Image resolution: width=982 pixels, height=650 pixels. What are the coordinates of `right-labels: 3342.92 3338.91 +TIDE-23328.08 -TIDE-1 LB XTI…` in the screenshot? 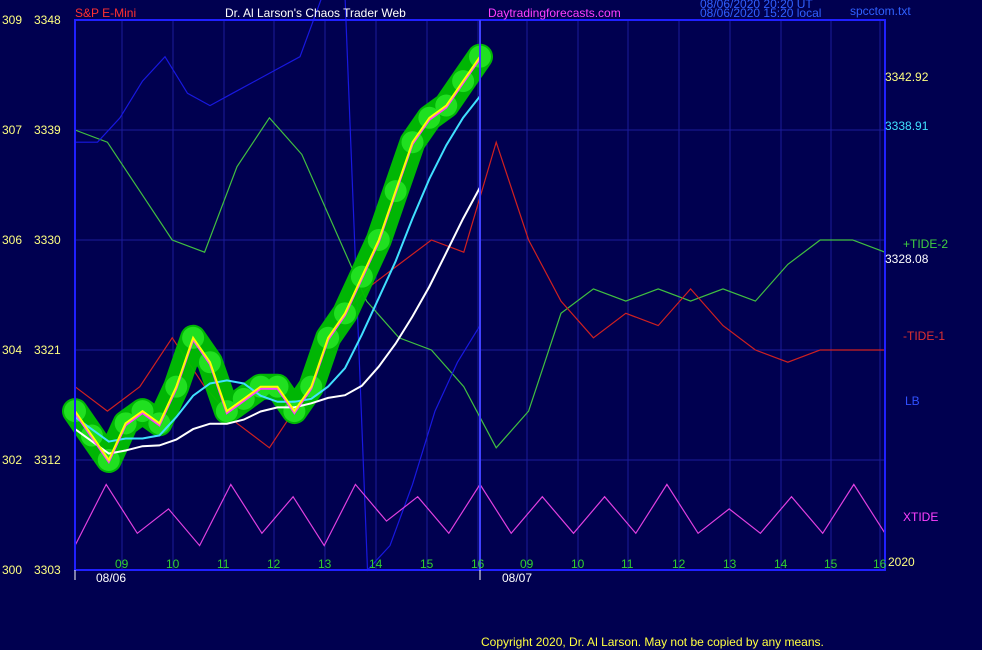 It's located at (916, 297).